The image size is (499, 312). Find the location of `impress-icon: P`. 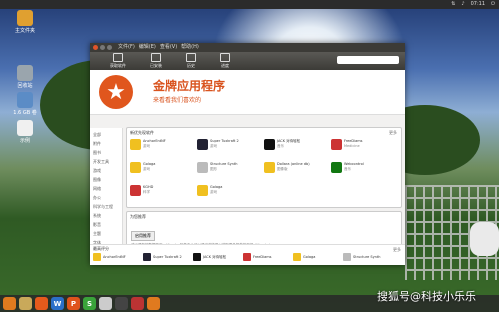

impress-icon: P is located at coordinates (73, 303).